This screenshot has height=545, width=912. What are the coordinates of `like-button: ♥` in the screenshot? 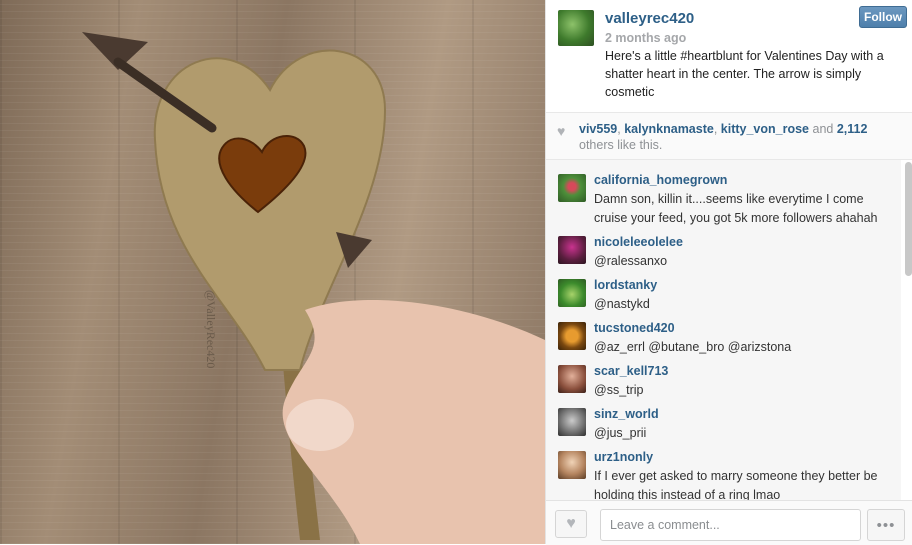 It's located at (571, 524).